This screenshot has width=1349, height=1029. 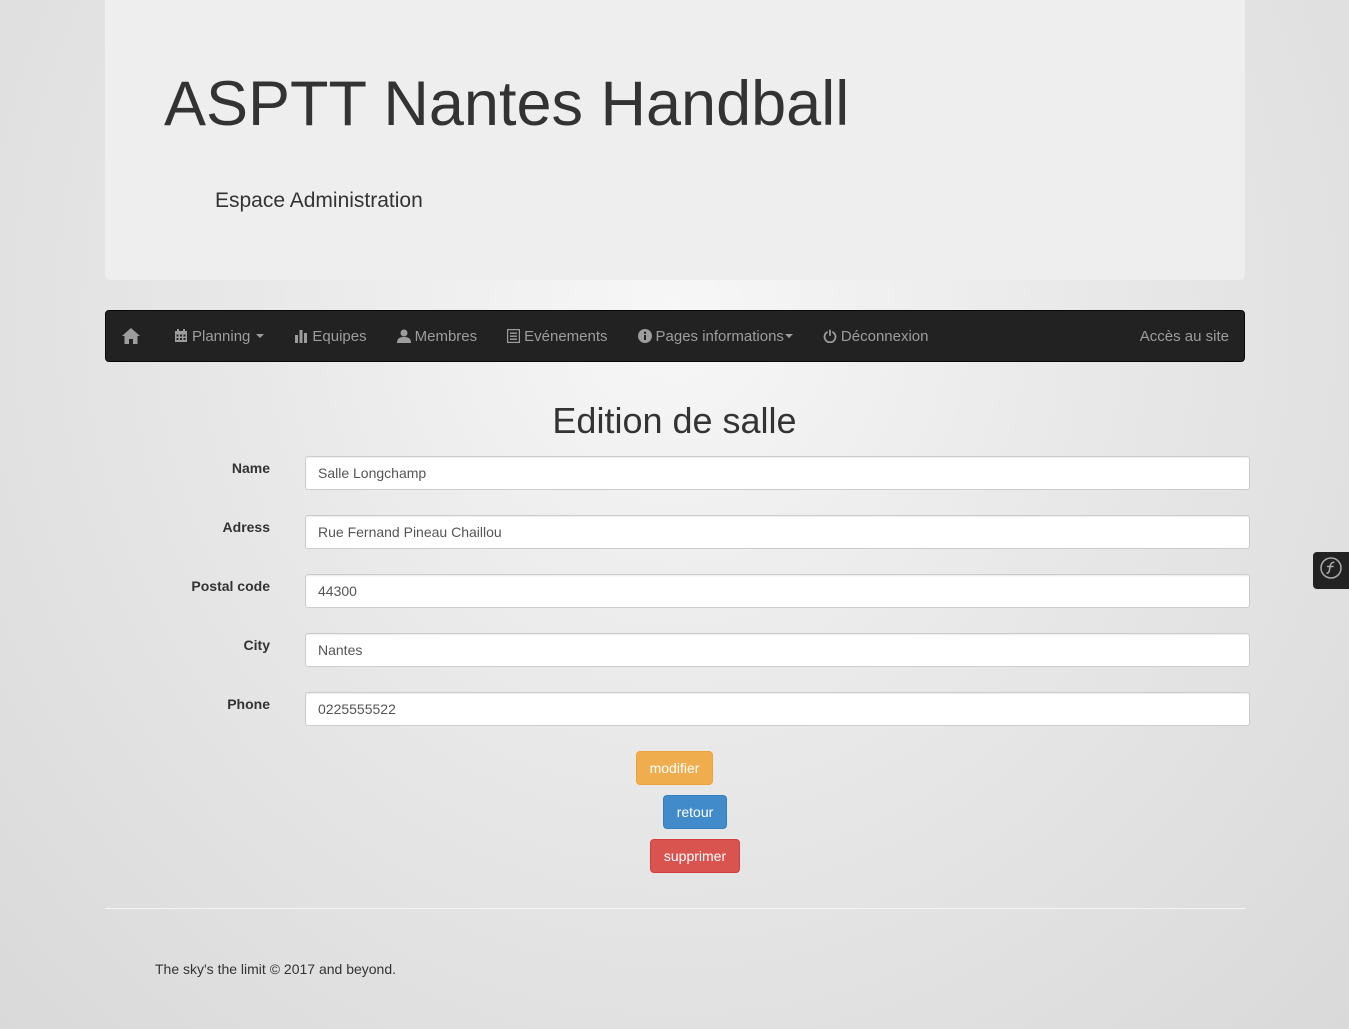 I want to click on adress-label: Adress, so click(x=246, y=527).